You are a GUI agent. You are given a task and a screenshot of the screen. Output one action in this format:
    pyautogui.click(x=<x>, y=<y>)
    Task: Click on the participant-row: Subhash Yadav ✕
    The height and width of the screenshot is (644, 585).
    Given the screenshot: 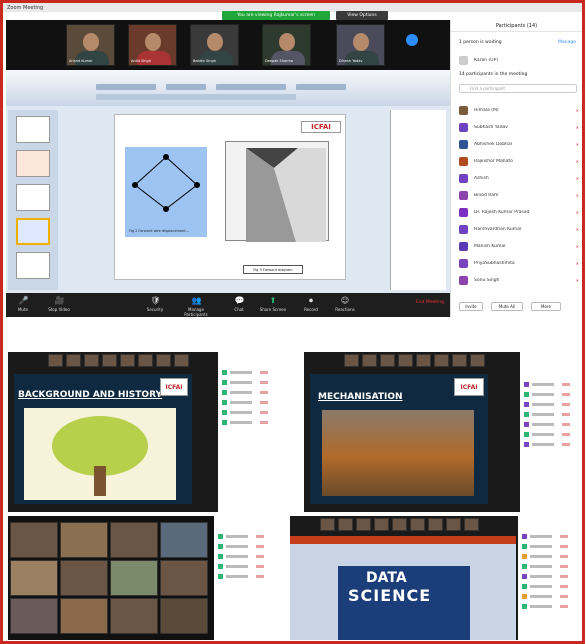 What is the action you would take?
    pyautogui.click(x=519, y=127)
    